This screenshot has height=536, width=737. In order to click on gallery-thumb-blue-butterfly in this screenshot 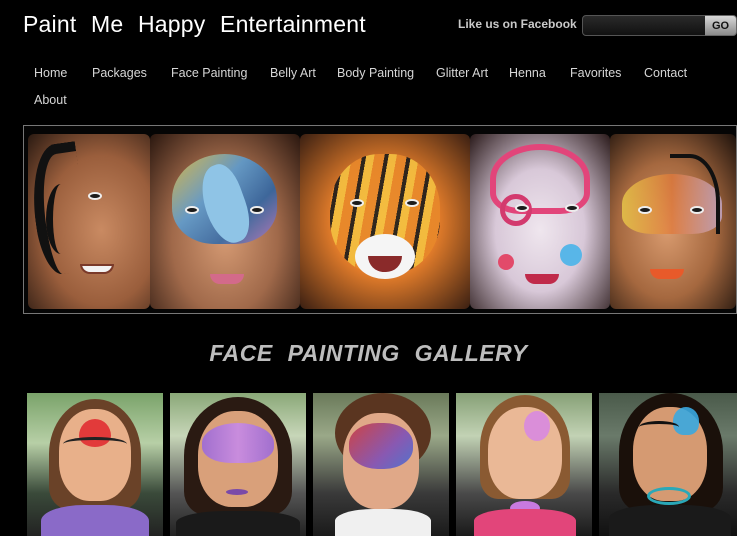, I will do `click(668, 464)`.